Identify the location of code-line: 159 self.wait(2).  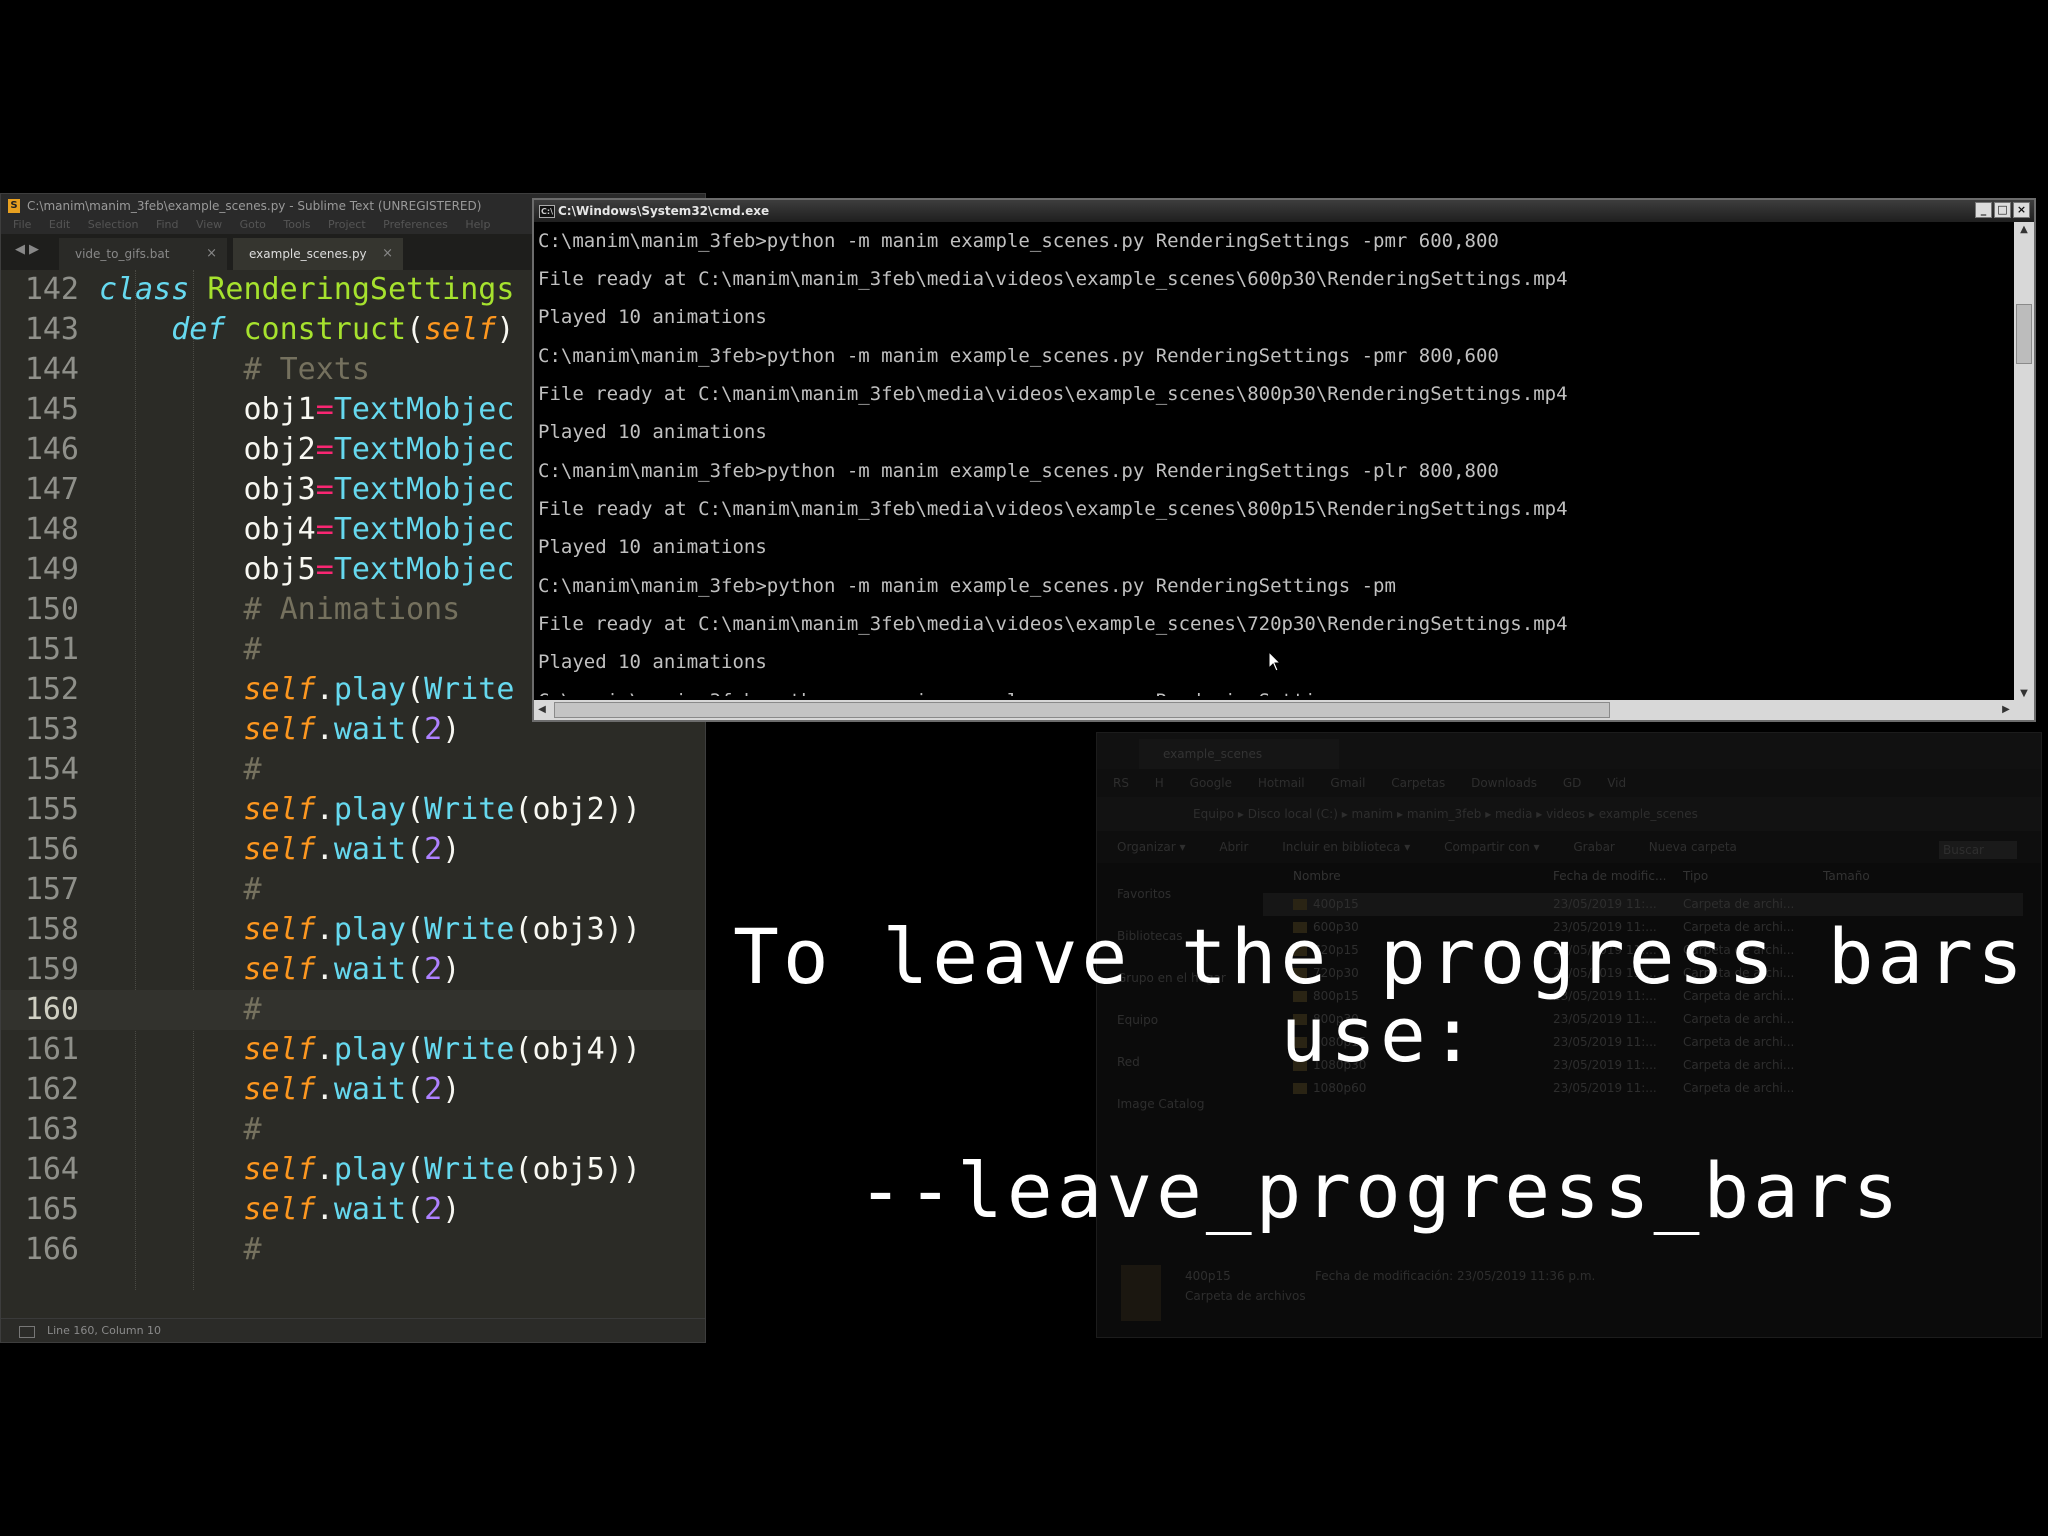
(353, 970).